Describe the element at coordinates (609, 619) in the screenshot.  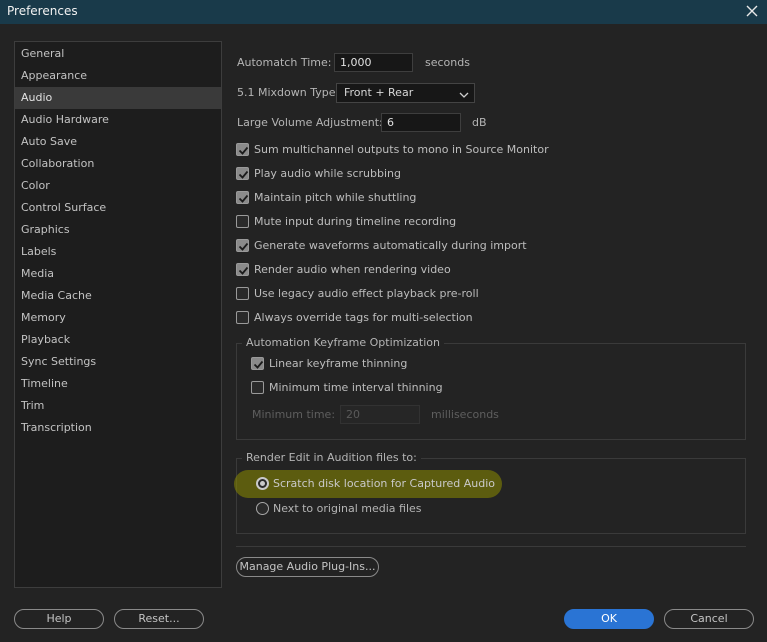
I see `ok-button: OK` at that location.